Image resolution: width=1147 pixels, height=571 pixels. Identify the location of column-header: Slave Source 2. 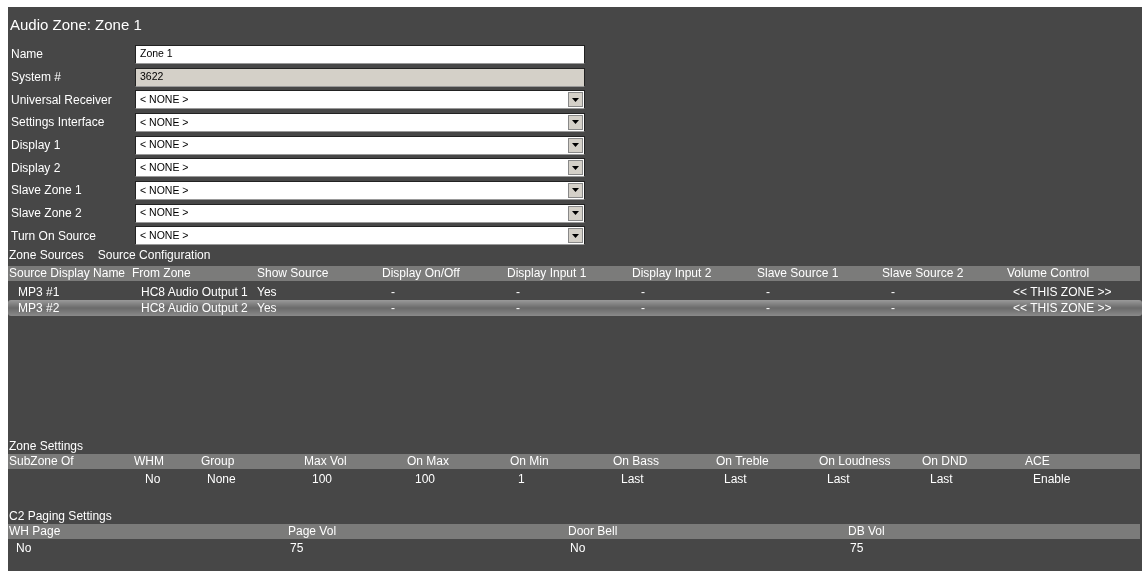
(923, 274).